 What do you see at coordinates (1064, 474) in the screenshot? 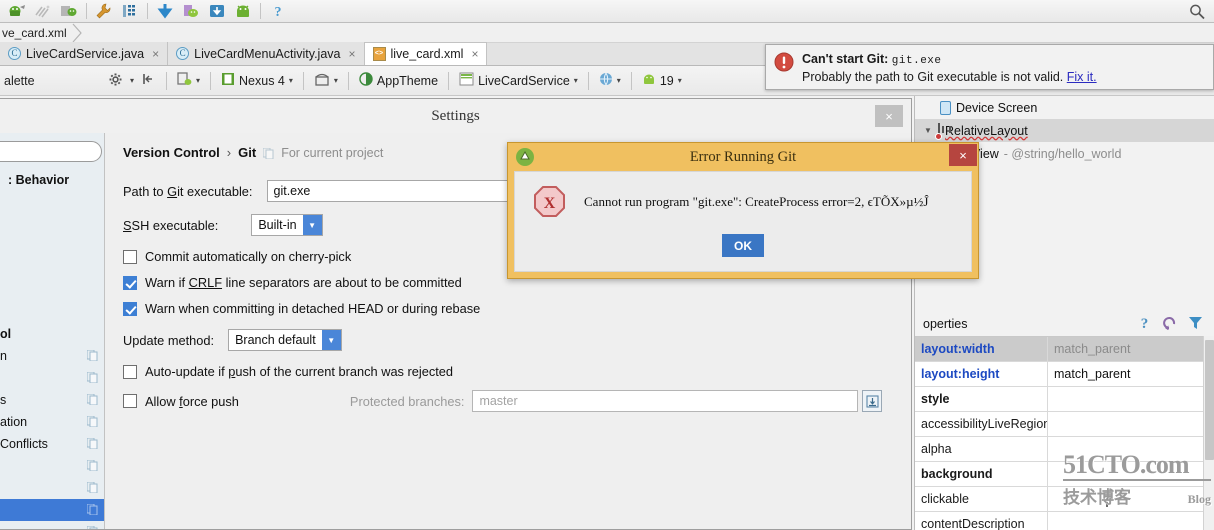
I see `table-row: background` at bounding box center [1064, 474].